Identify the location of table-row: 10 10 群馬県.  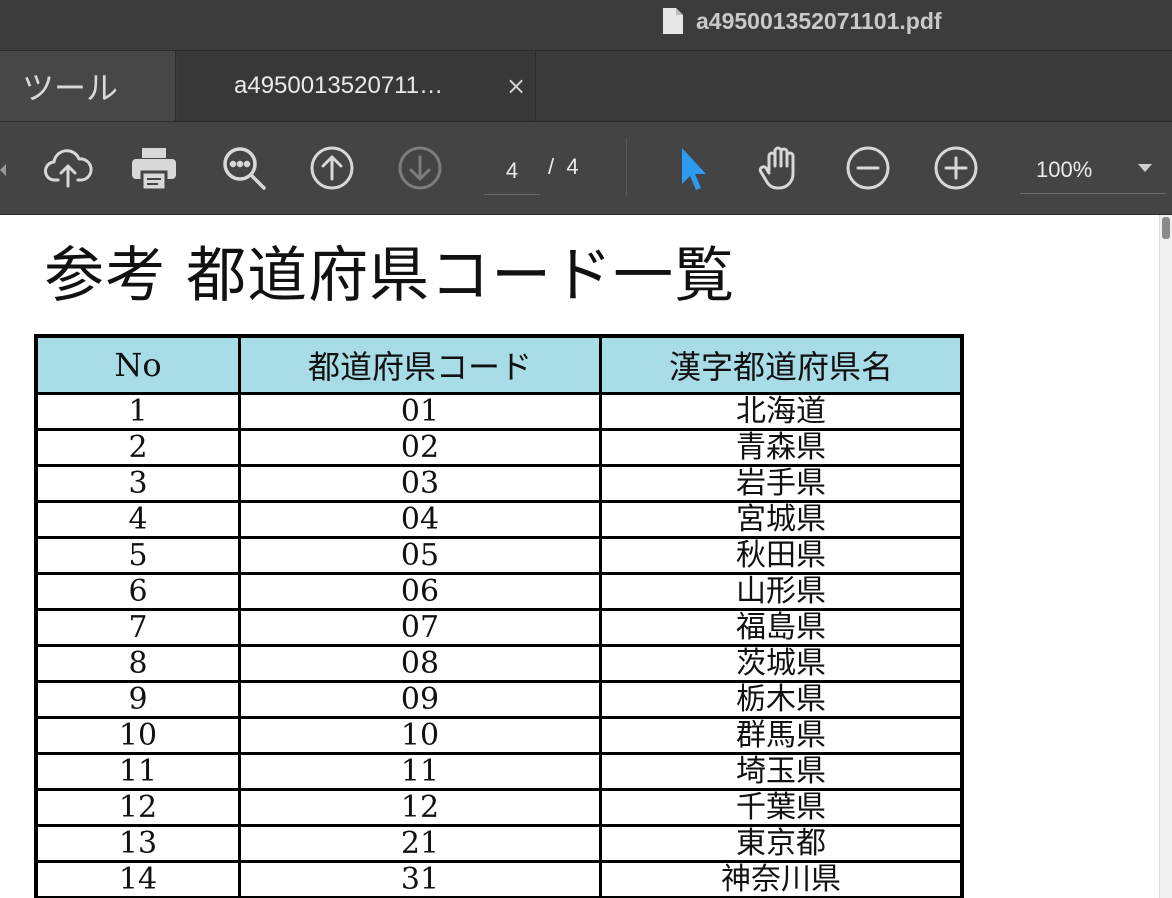
(499, 735).